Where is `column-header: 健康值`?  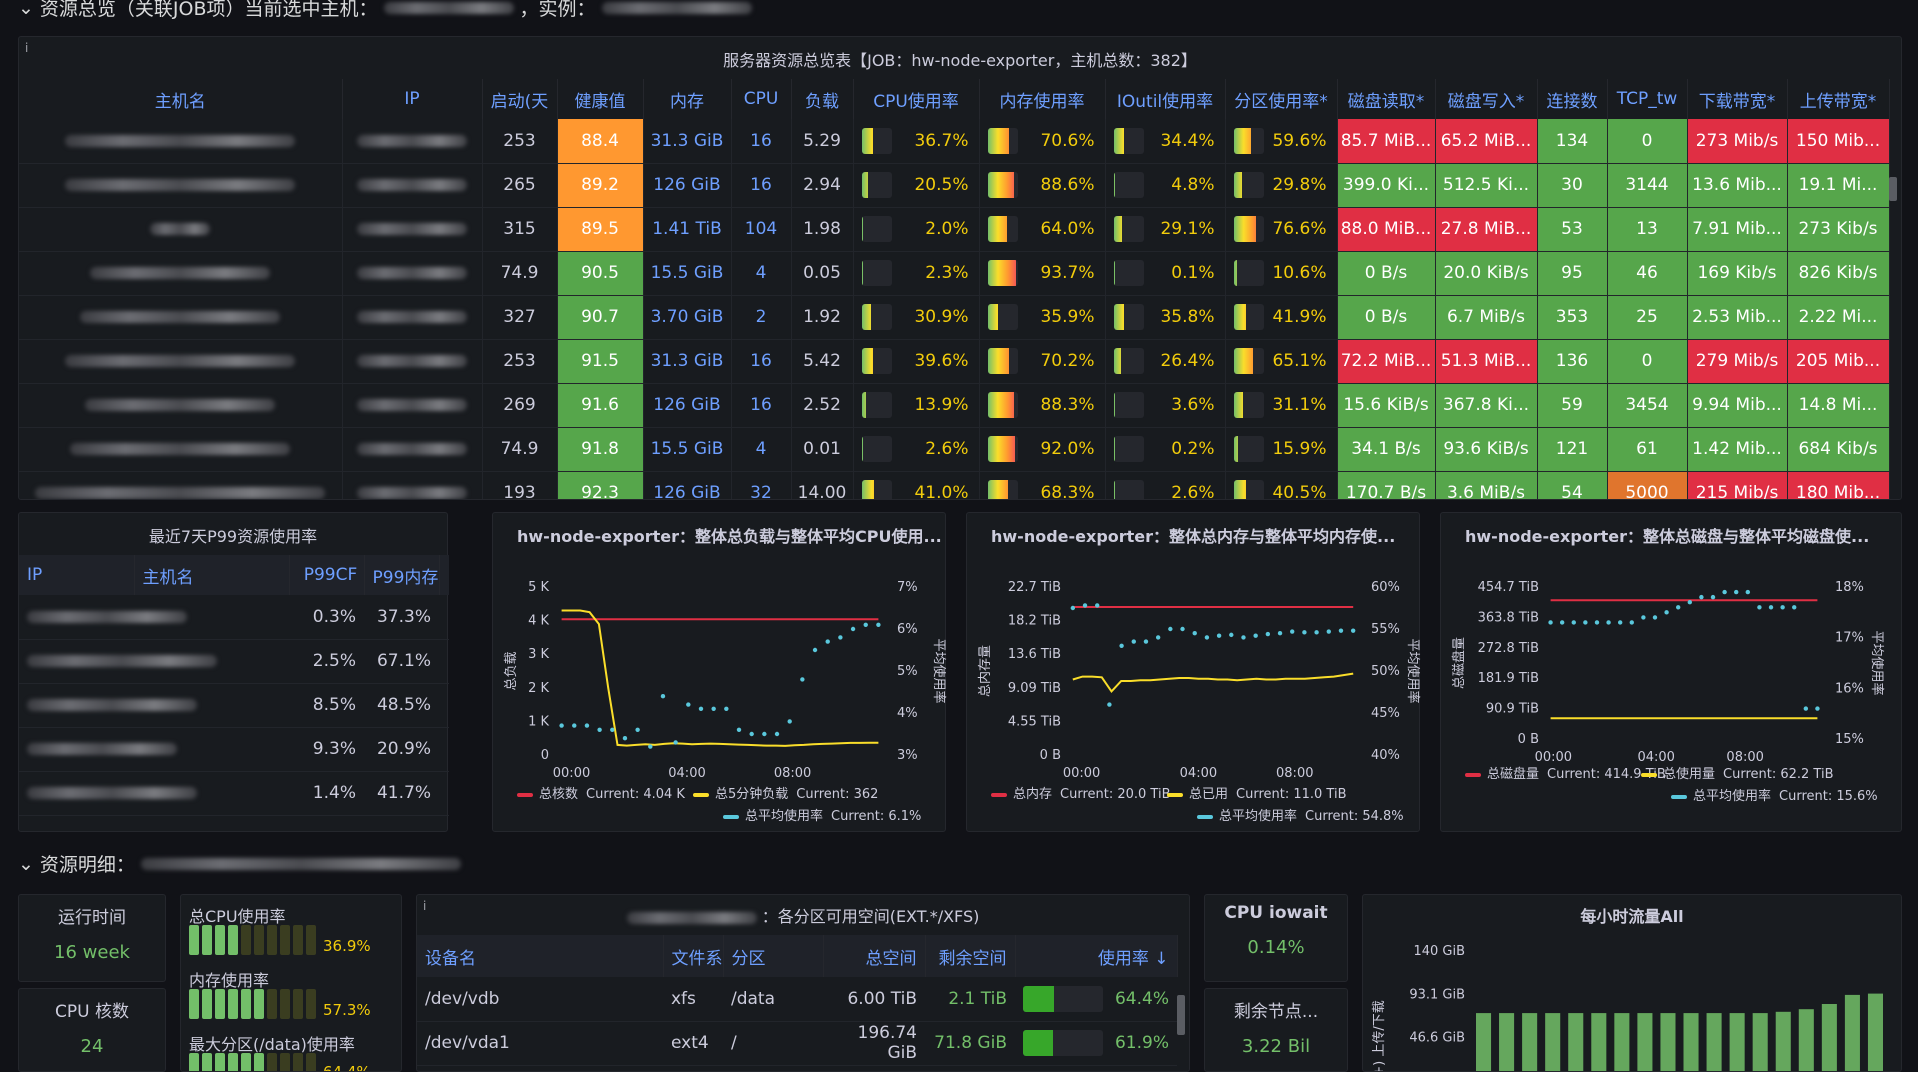
column-header: 健康值 is located at coordinates (600, 99).